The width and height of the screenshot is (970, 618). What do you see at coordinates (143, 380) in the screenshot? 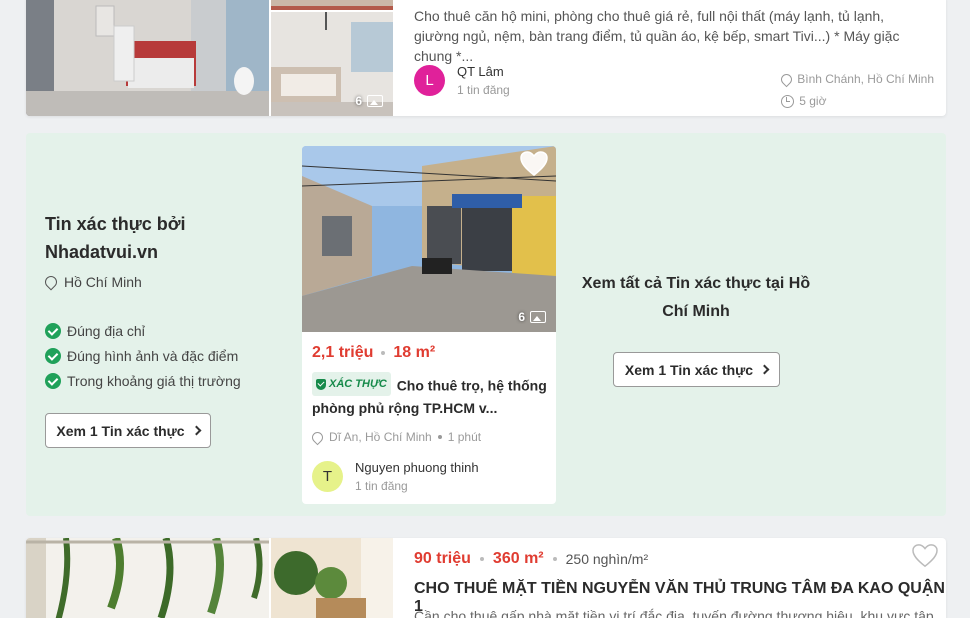
I see `check-item: Trong khoảng giá thị trường` at bounding box center [143, 380].